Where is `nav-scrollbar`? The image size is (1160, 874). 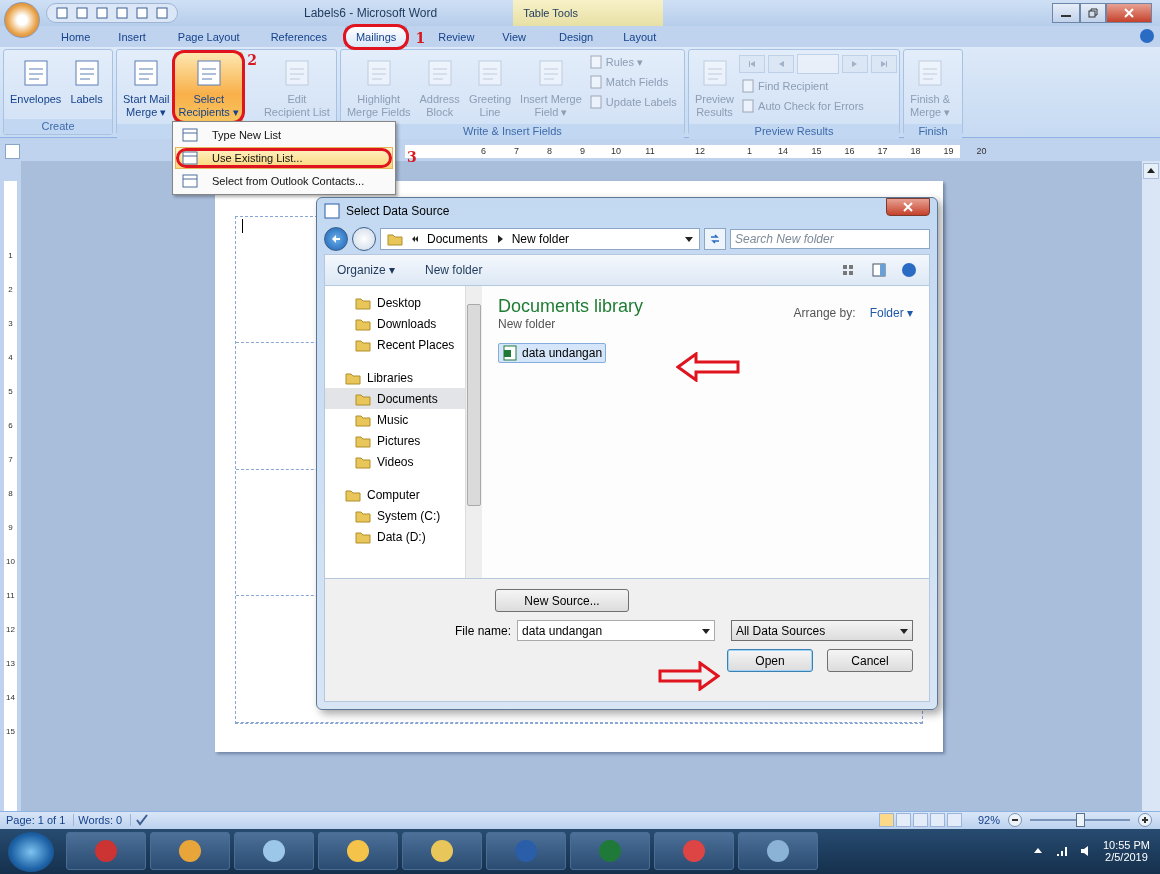 nav-scrollbar is located at coordinates (473, 432).